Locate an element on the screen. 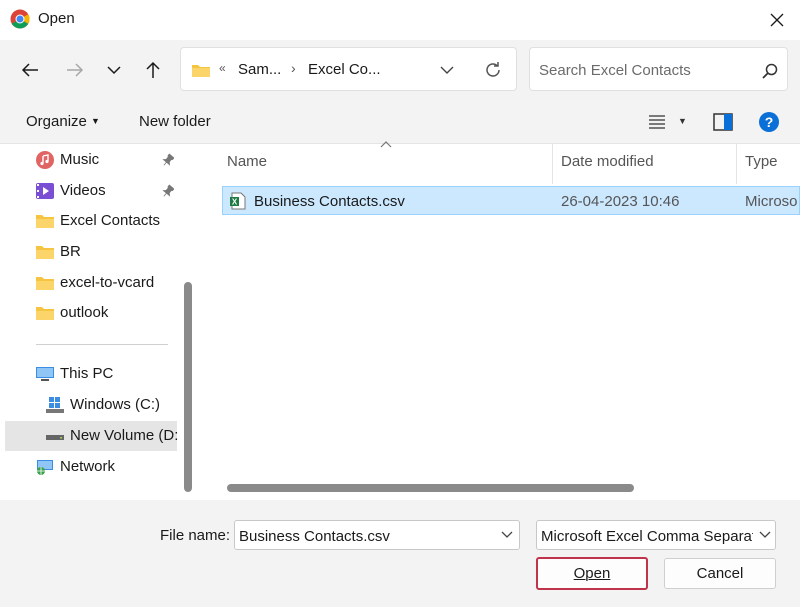 Image resolution: width=800 pixels, height=607 pixels. back-button is located at coordinates (30, 70).